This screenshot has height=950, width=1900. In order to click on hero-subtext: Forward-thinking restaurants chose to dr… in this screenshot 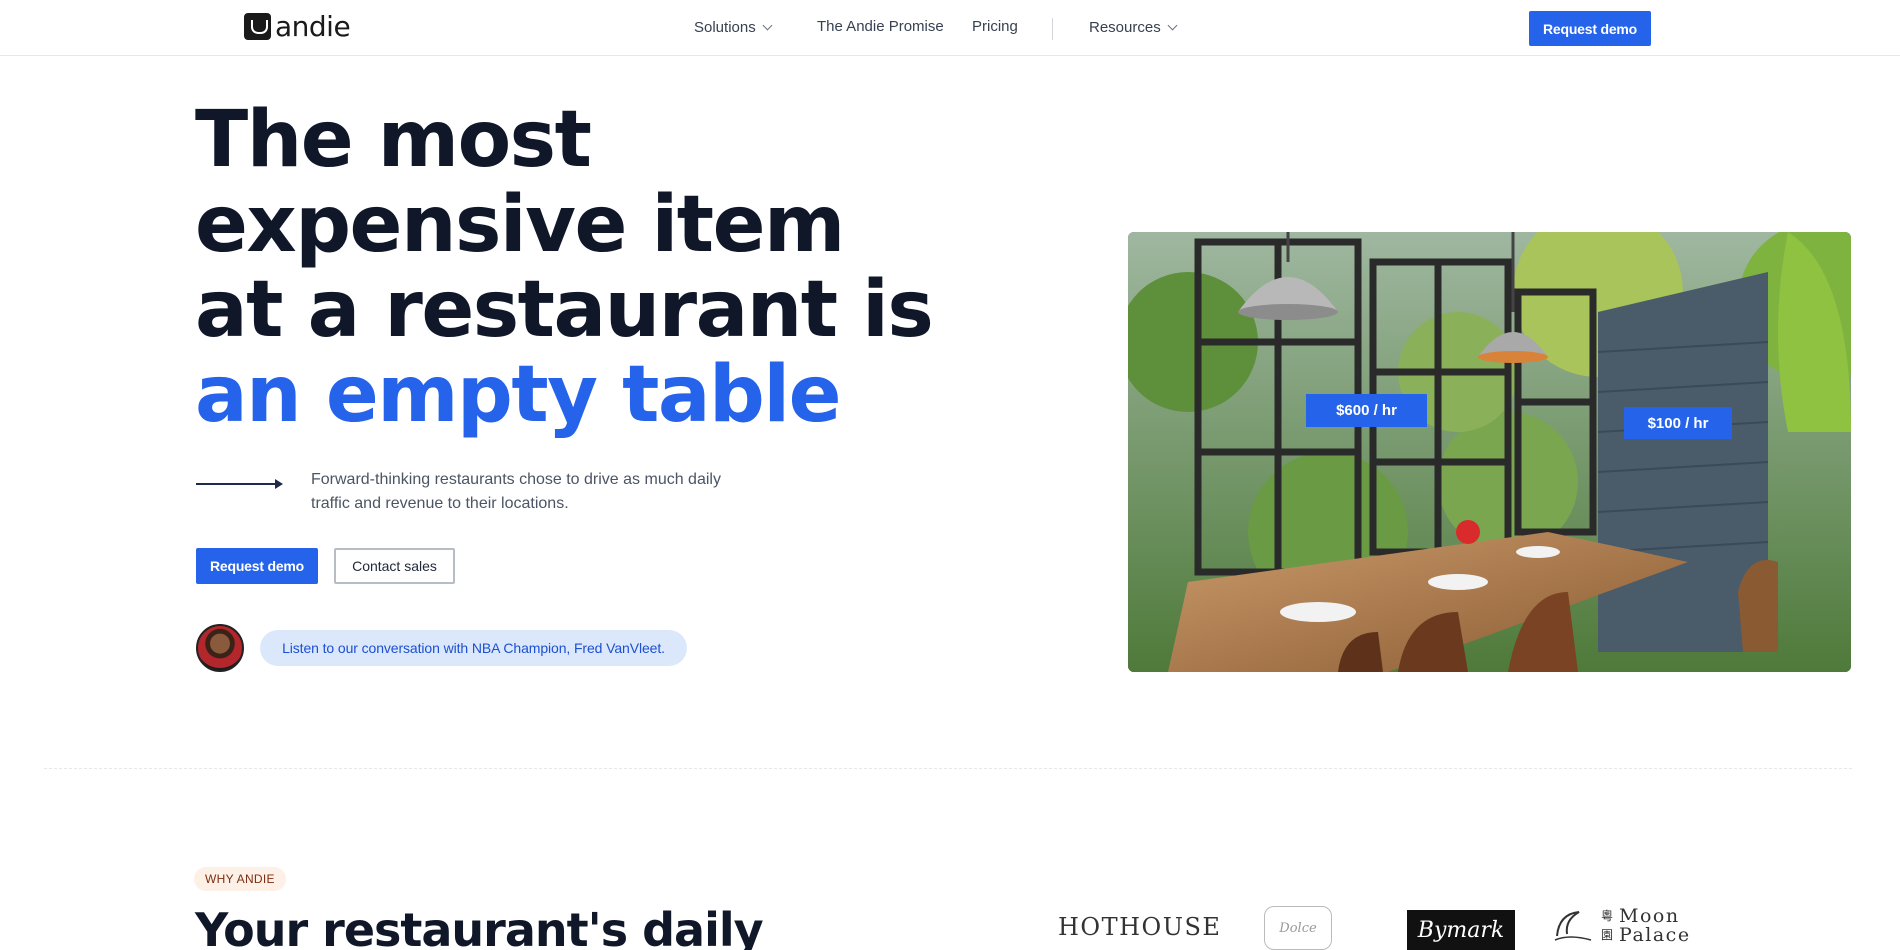, I will do `click(516, 491)`.